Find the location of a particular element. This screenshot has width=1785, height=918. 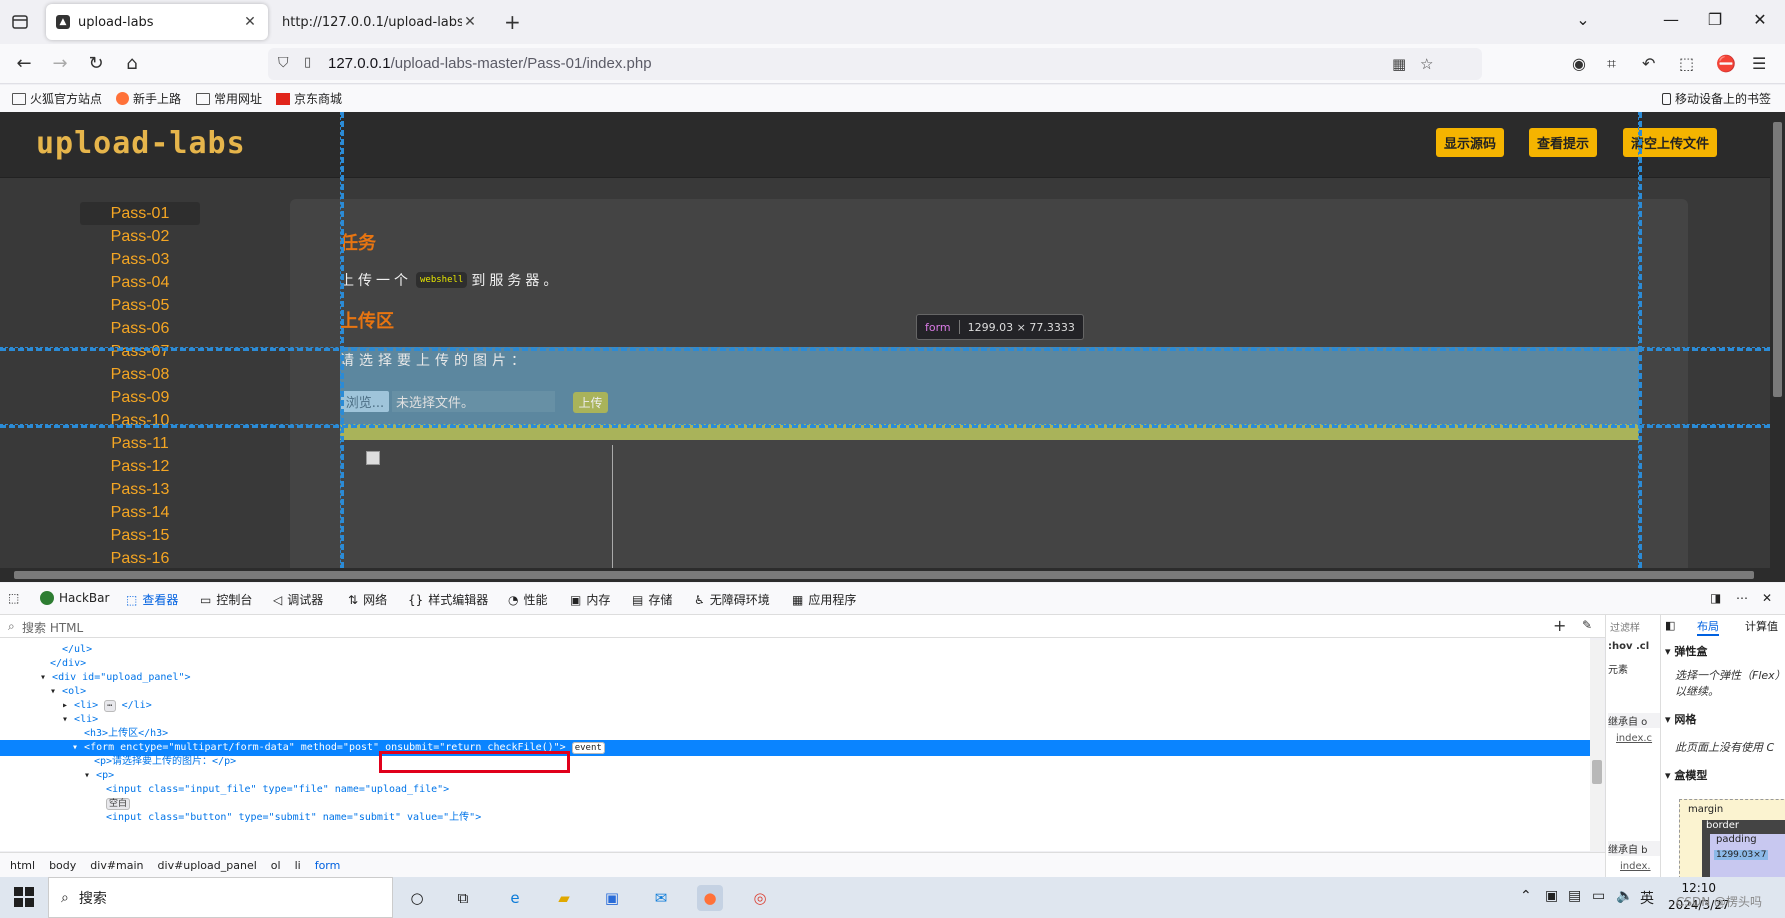

mobile-bookmarks: 移动设备上的书签 is located at coordinates (1716, 98).